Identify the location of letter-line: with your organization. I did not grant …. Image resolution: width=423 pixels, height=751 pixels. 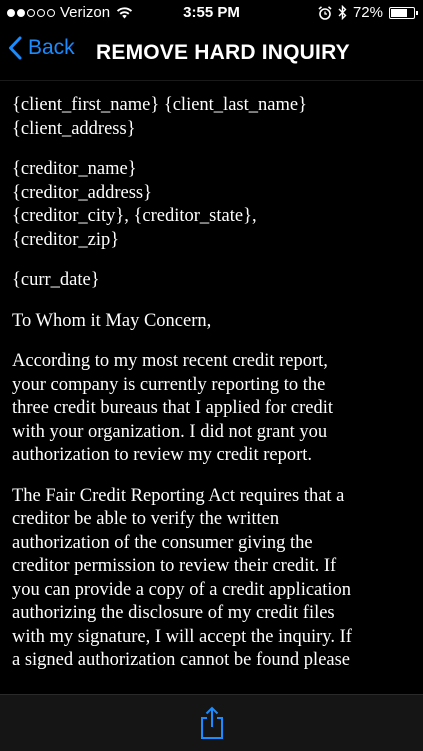
(170, 431).